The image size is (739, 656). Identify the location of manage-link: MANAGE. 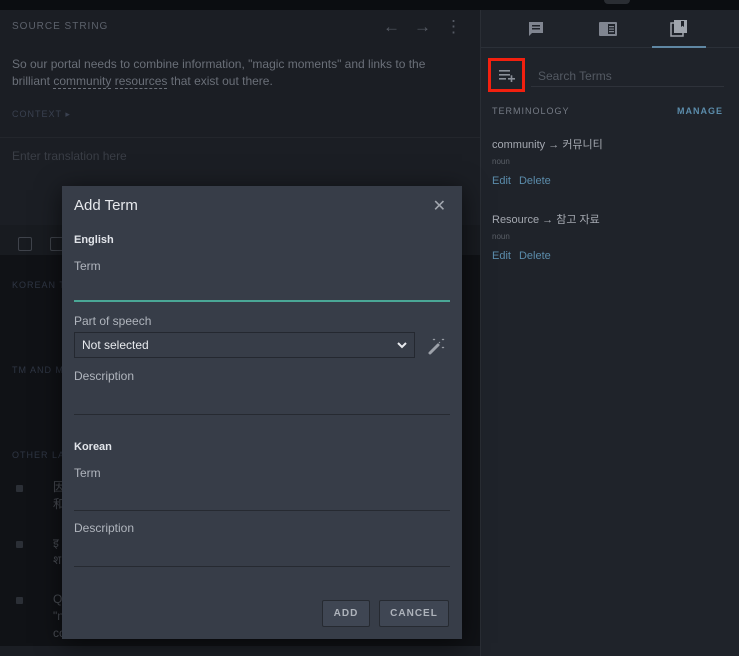
(700, 111).